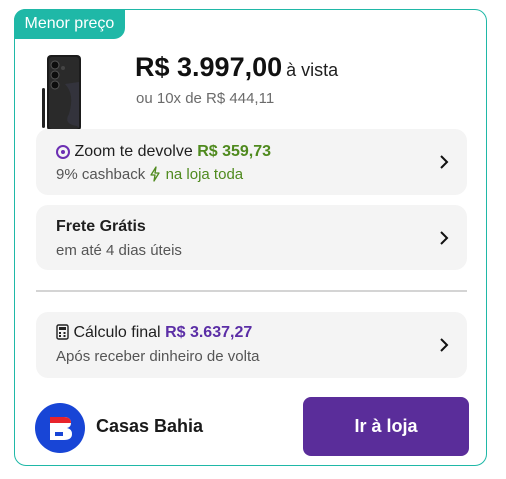 Image resolution: width=506 pixels, height=479 pixels. I want to click on shipping-title: Frete Grátis, so click(101, 226).